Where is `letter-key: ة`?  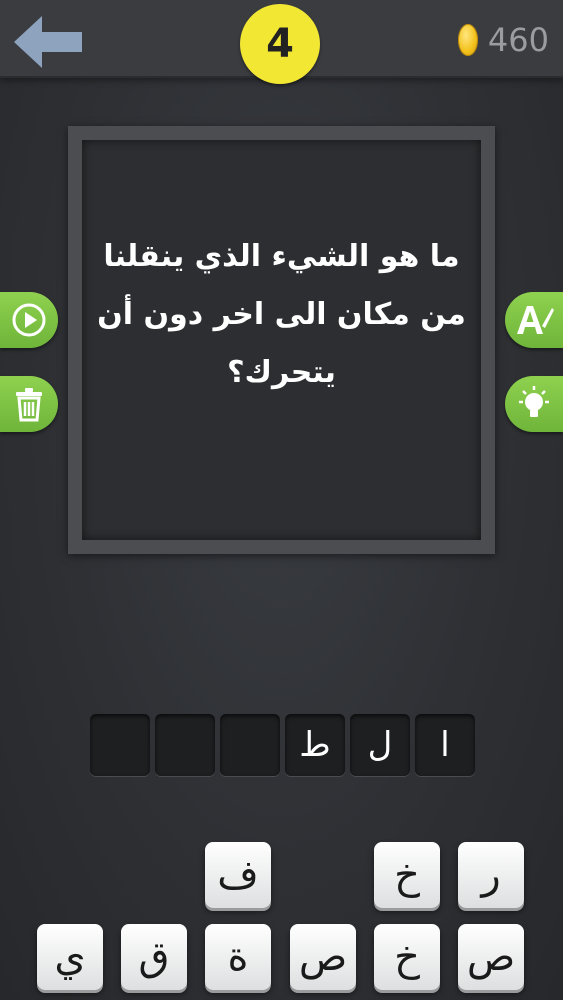 letter-key: ة is located at coordinates (238, 957).